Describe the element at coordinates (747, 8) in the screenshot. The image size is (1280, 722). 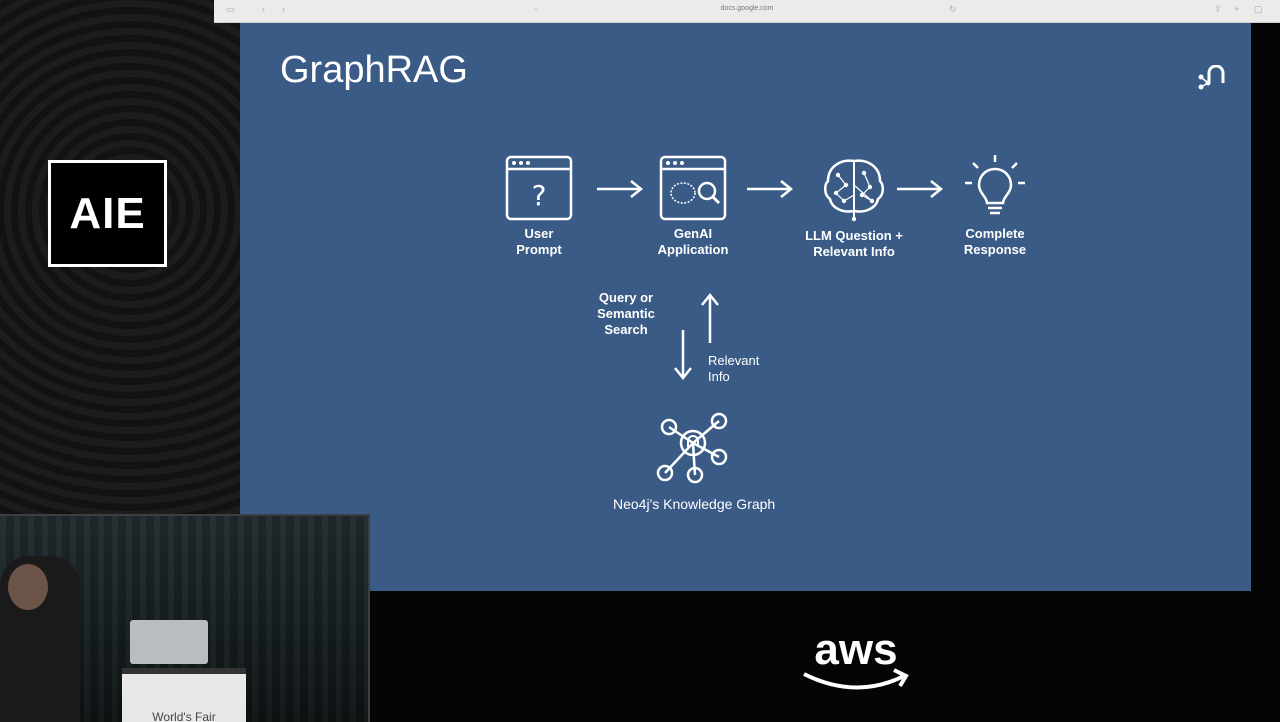
I see `url-field: docs.google.com` at that location.